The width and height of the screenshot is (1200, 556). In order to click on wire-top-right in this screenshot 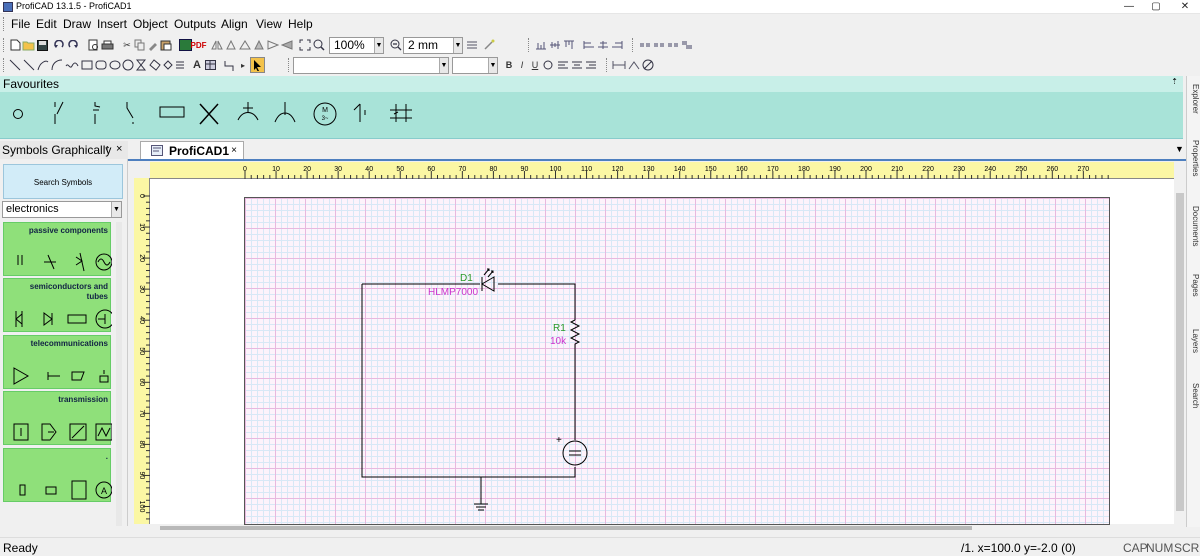, I will do `click(537, 301)`.